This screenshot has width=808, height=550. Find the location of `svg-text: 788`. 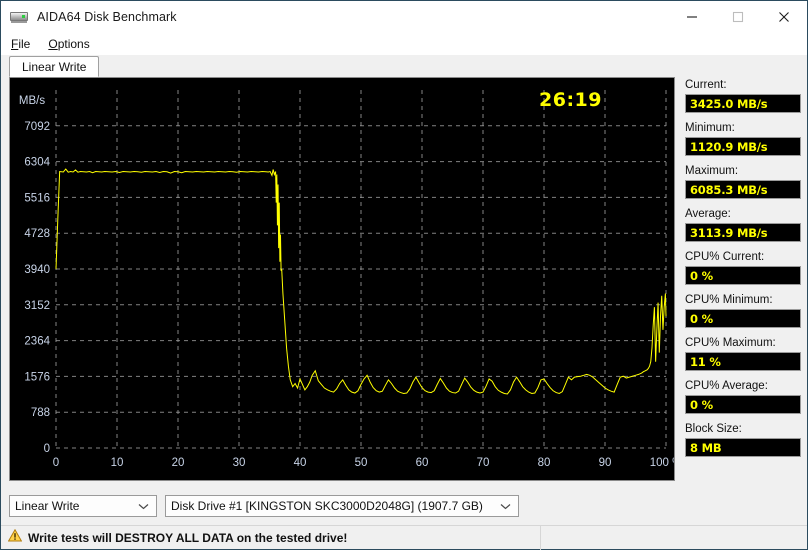

svg-text: 788 is located at coordinates (40, 413).